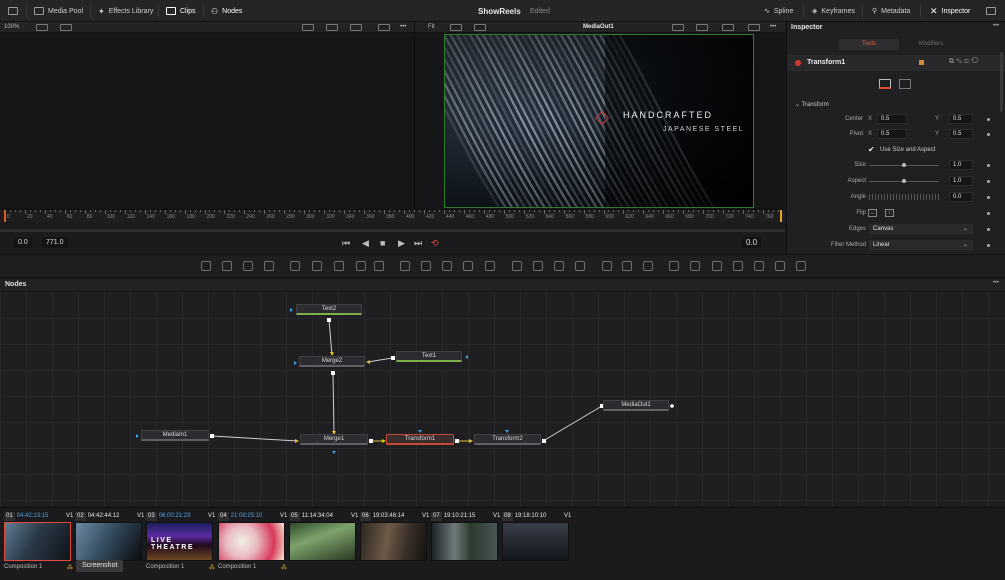 This screenshot has height=580, width=1005. What do you see at coordinates (346, 243) in the screenshot?
I see `go-to-start-icon: ⏮` at bounding box center [346, 243].